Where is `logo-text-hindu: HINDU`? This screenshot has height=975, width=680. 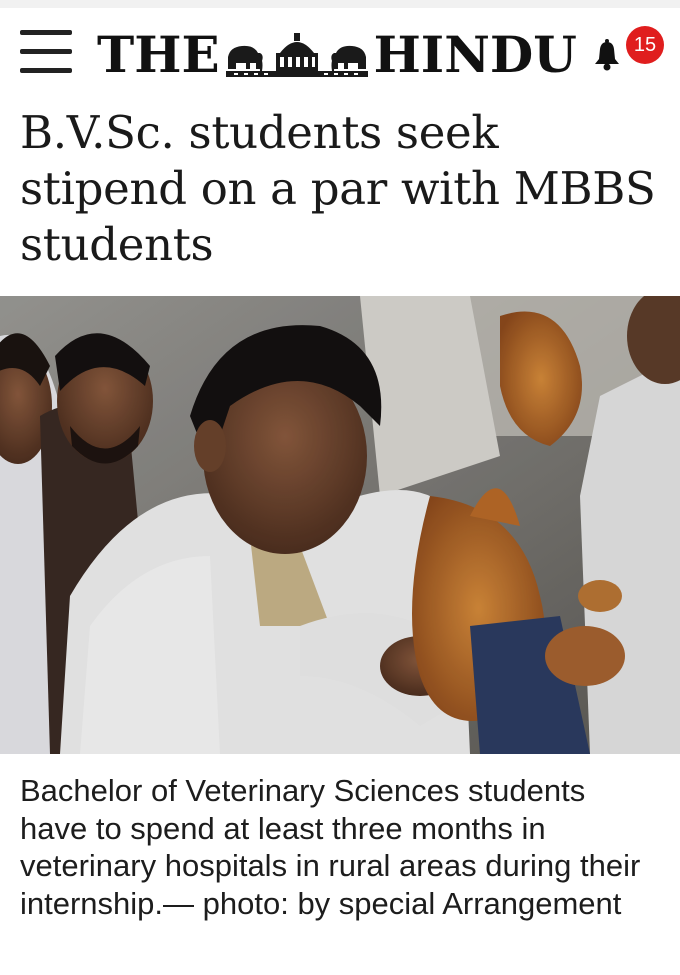
logo-text-hindu: HINDU is located at coordinates (475, 54).